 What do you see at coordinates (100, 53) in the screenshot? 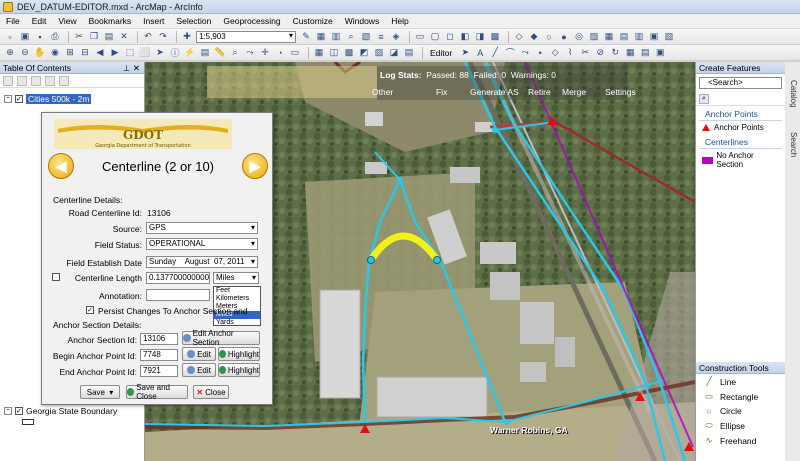
I see `back-extent-icon: ◀` at bounding box center [100, 53].